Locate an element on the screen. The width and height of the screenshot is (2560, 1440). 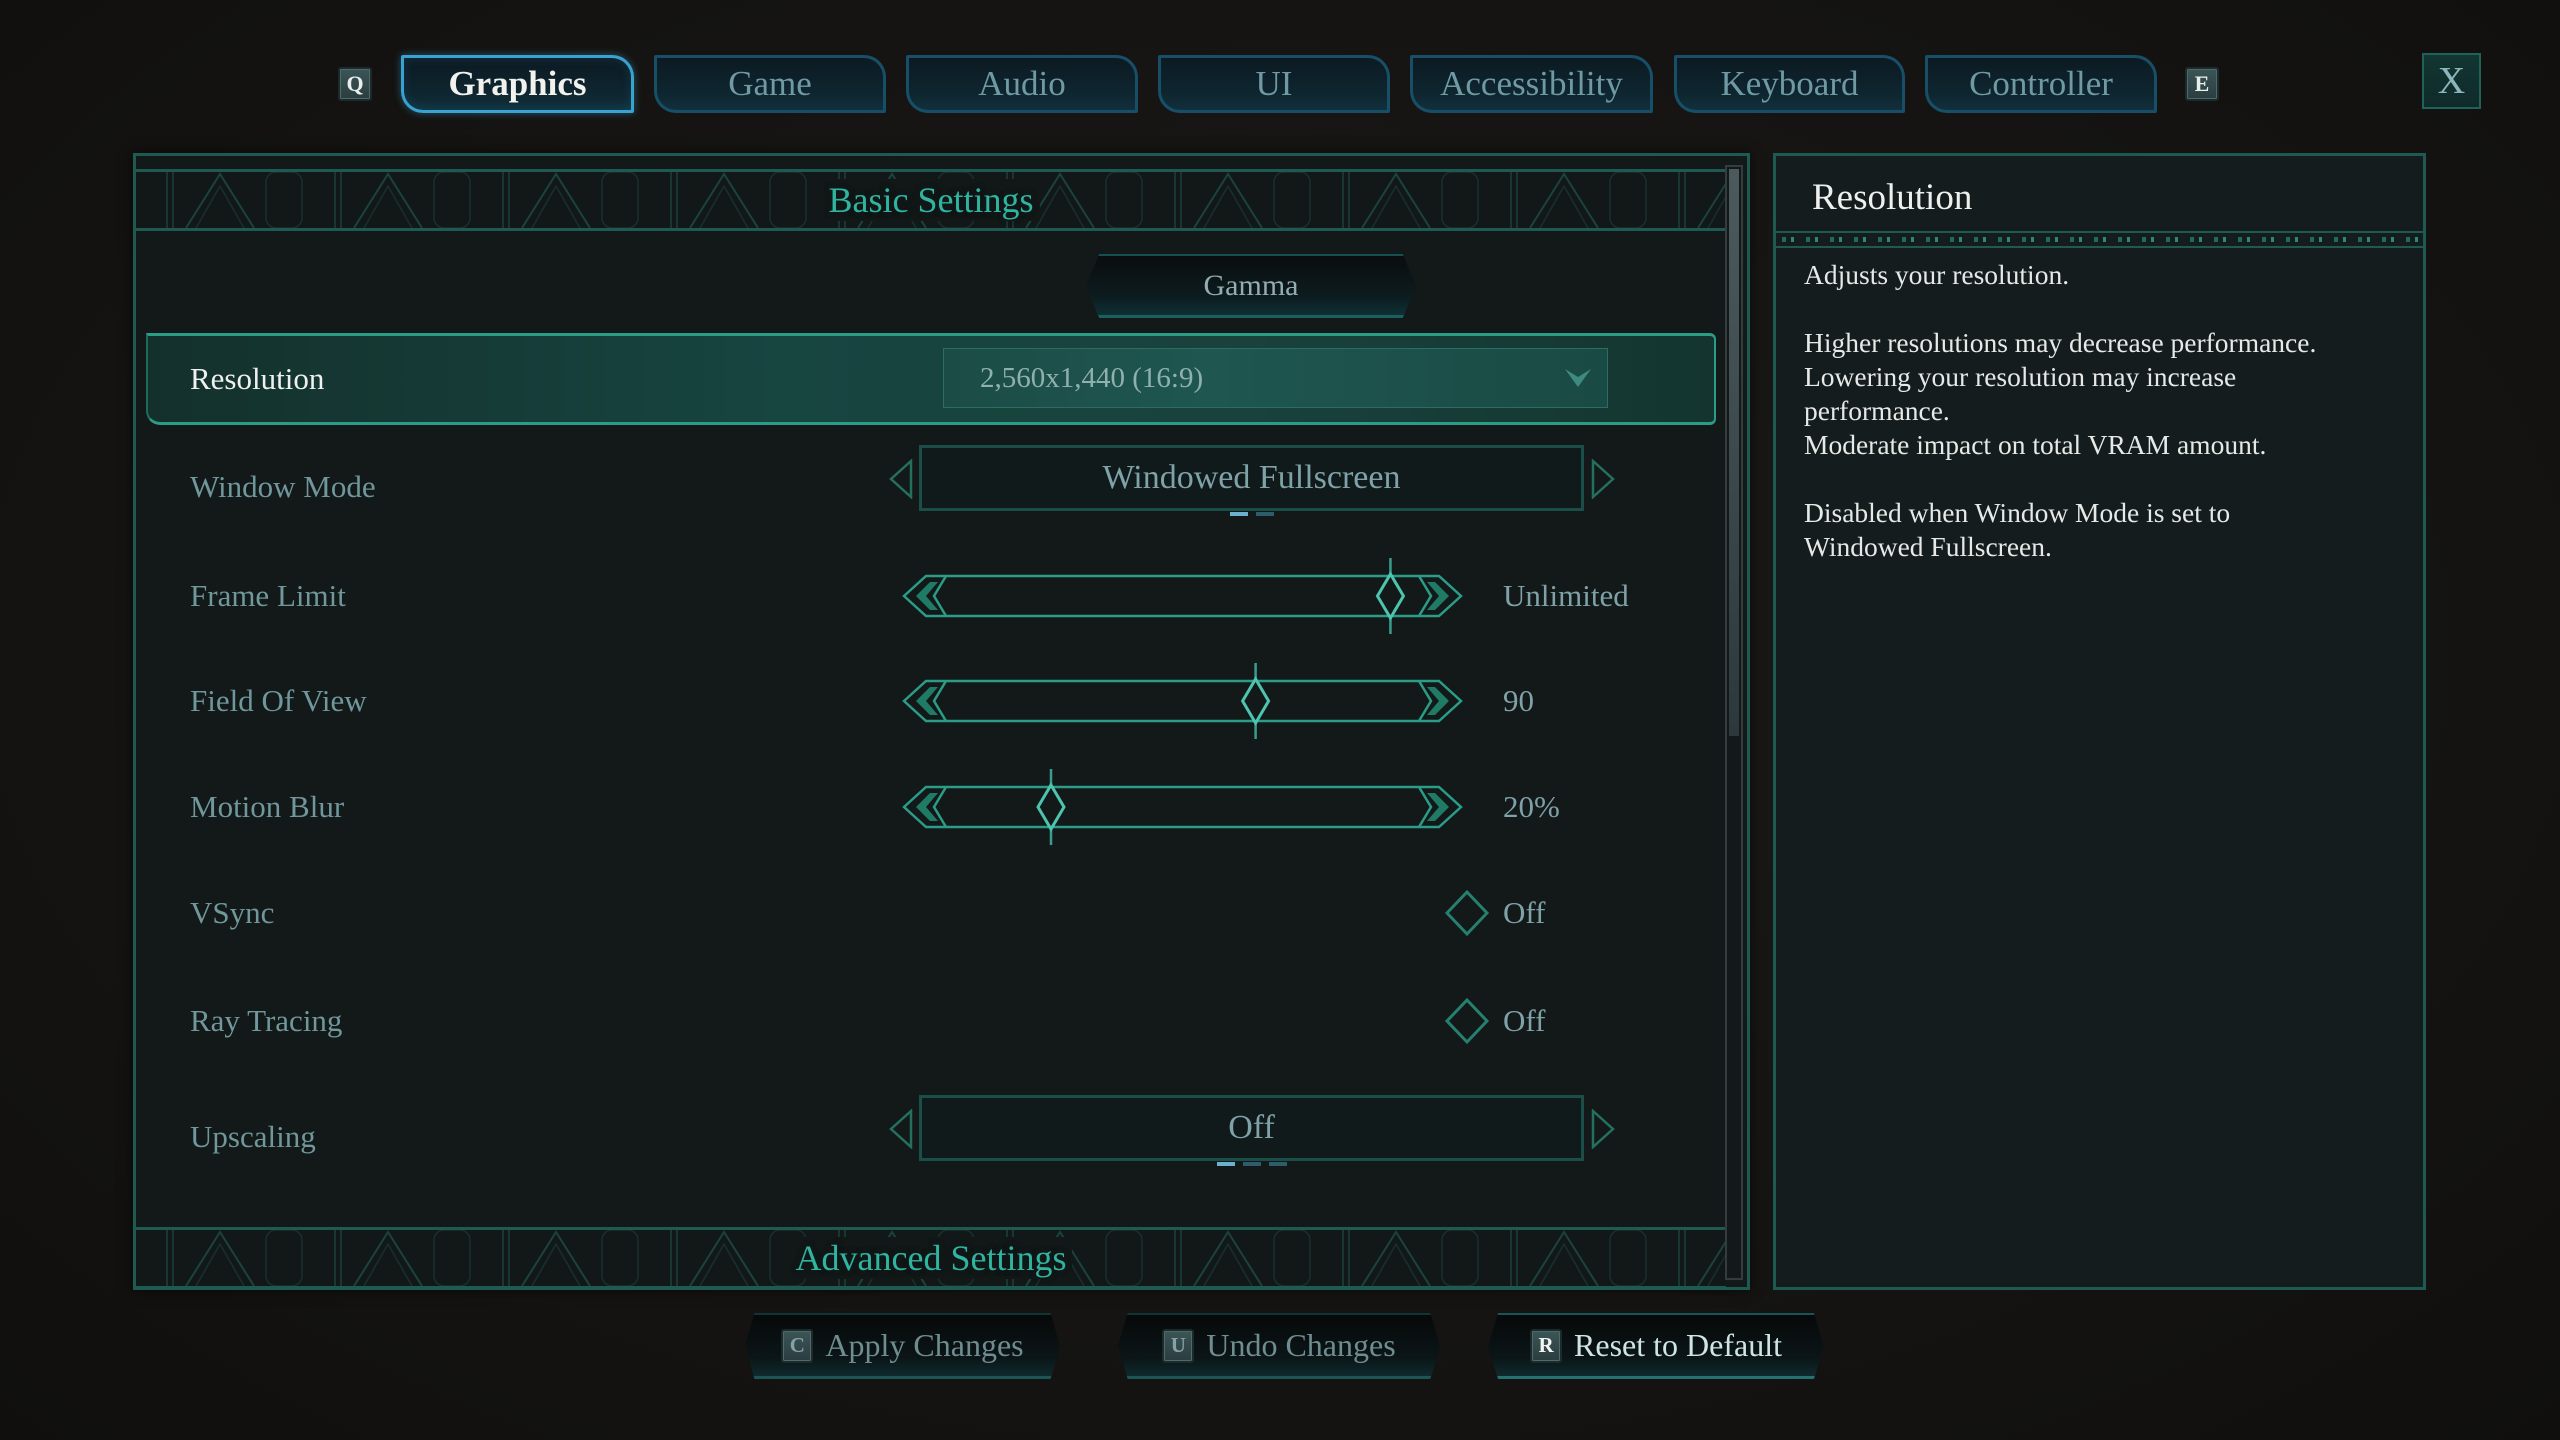
slider-value: 90 is located at coordinates (1518, 700).